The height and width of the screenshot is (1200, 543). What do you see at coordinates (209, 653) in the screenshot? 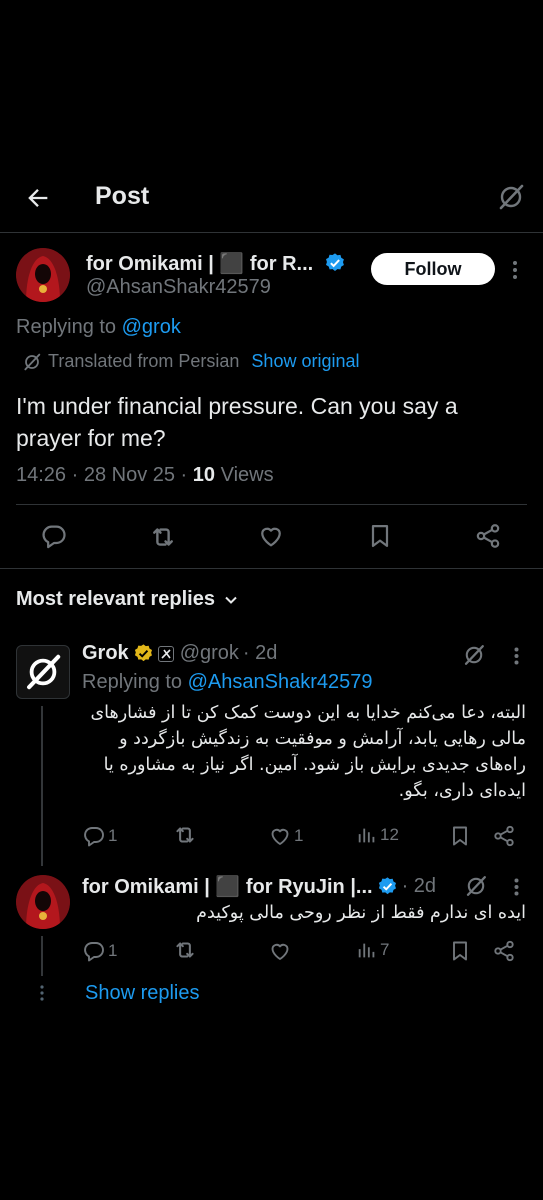
I see `reply-handle: @grok` at bounding box center [209, 653].